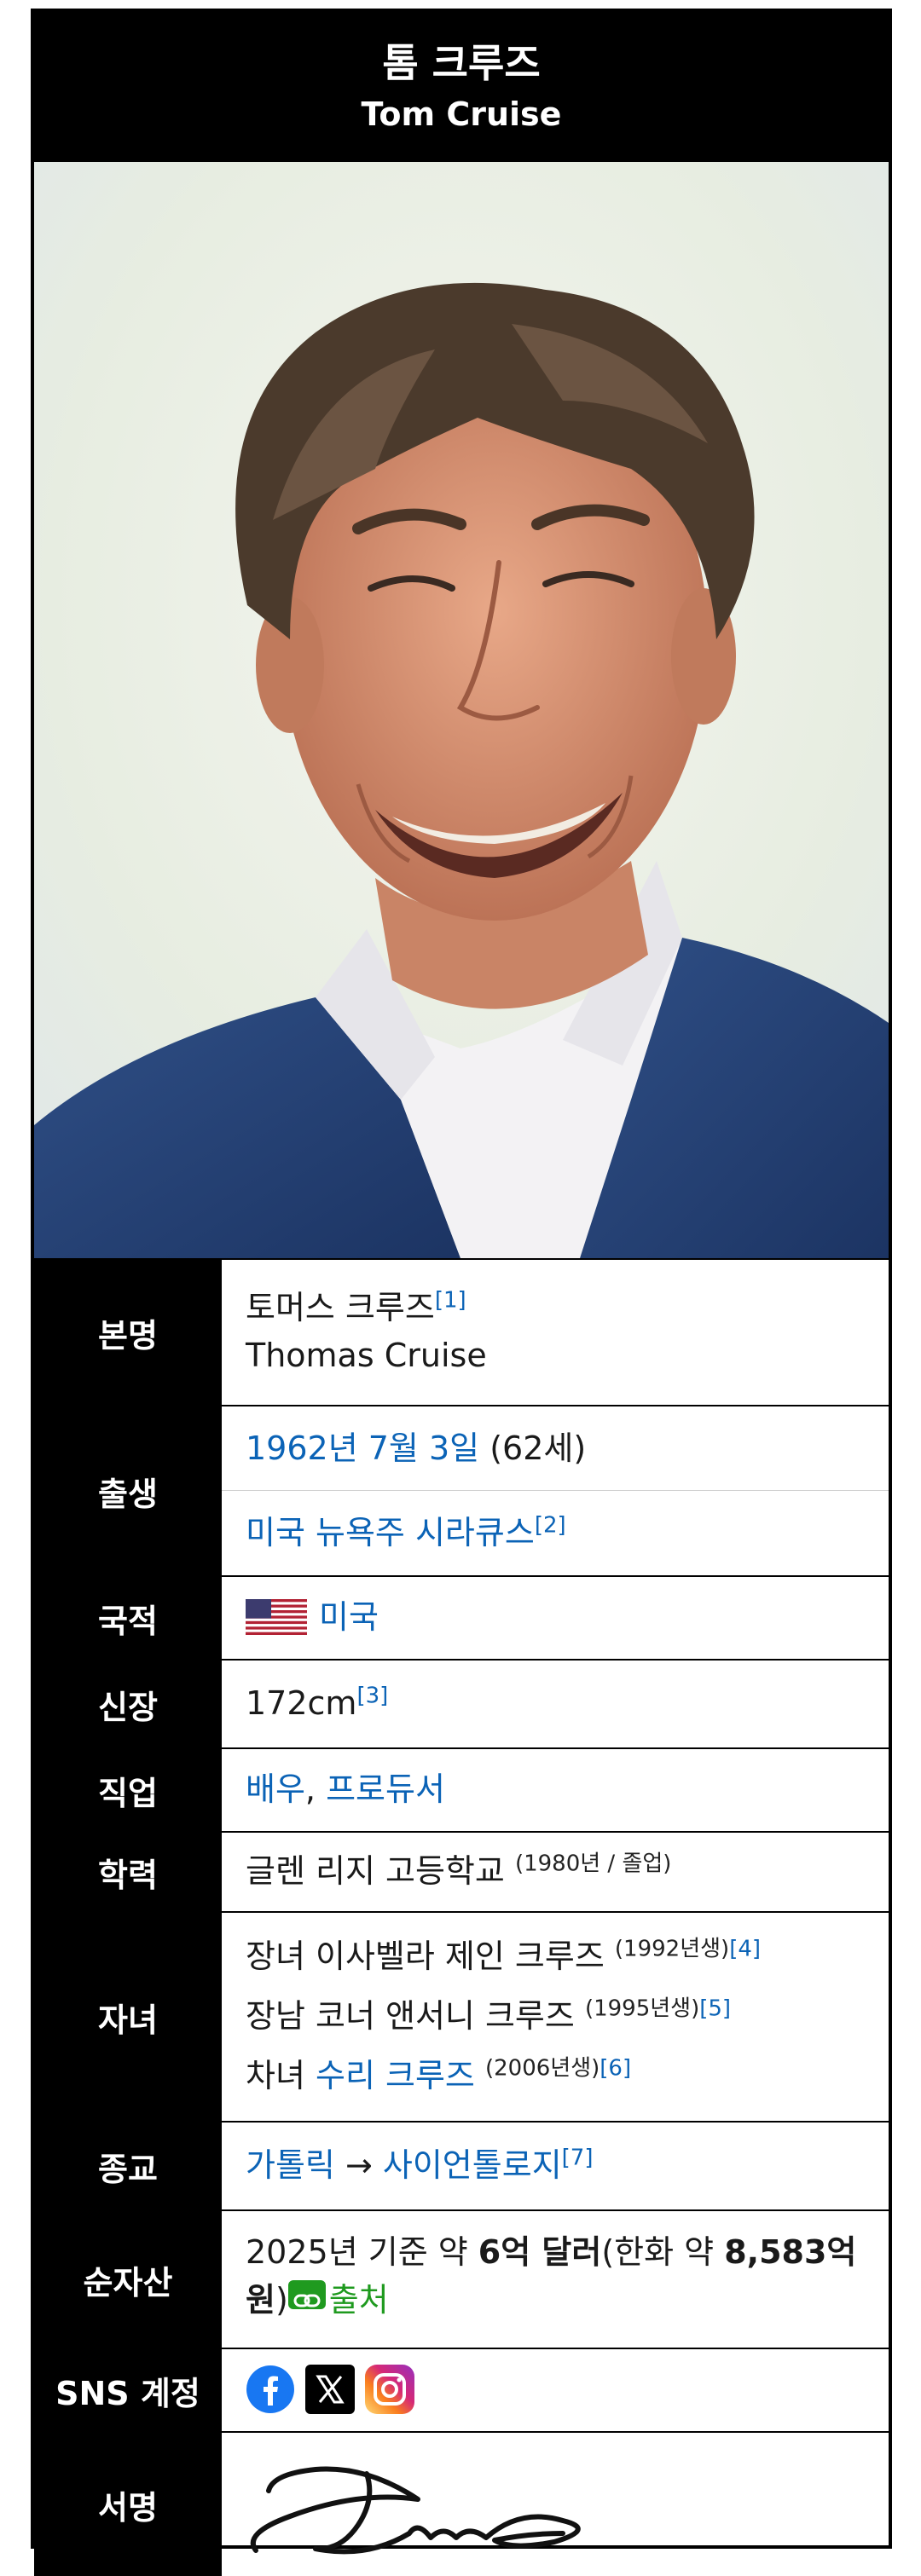  Describe the element at coordinates (372, 1695) in the screenshot. I see `footnote-ref: [3]` at that location.